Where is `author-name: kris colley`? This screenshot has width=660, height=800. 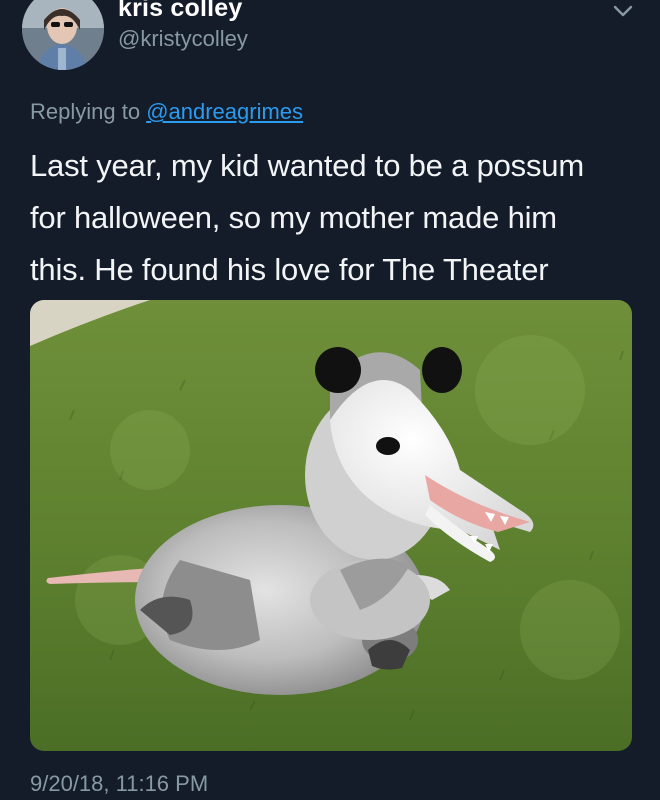 author-name: kris colley is located at coordinates (180, 11).